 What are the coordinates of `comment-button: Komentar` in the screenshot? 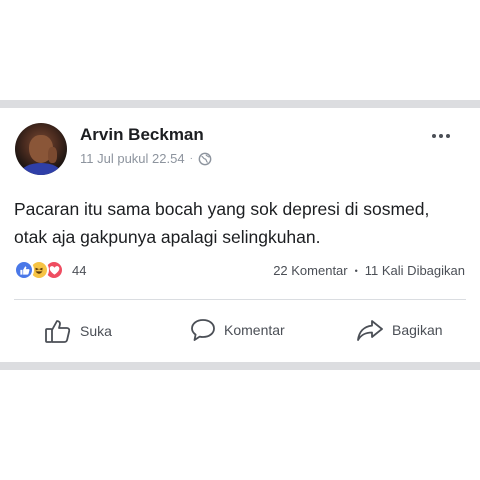 It's located at (237, 330).